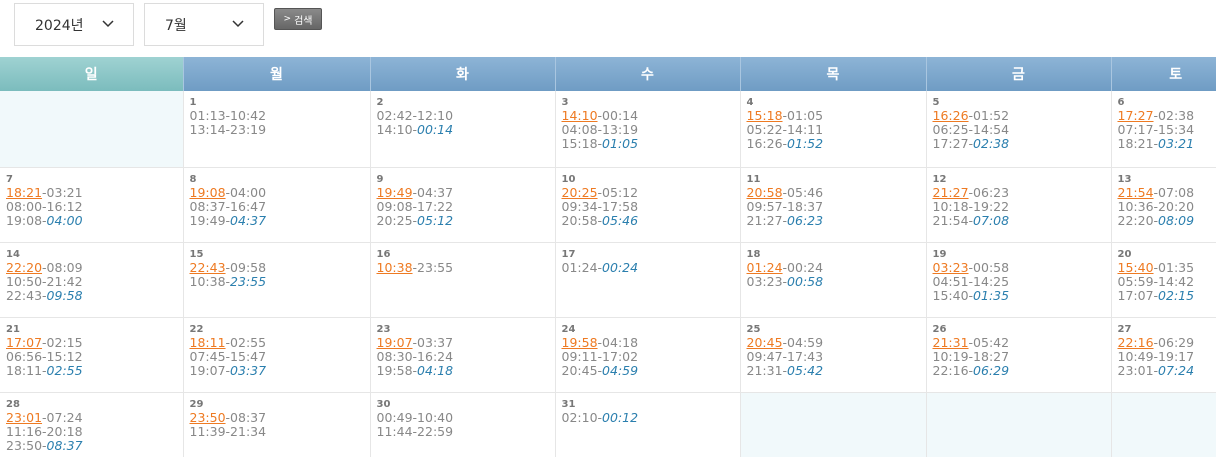 This screenshot has width=1216, height=457. Describe the element at coordinates (463, 129) in the screenshot. I see `day-cell: 2 02:42-12:10 14:10-00:14` at that location.